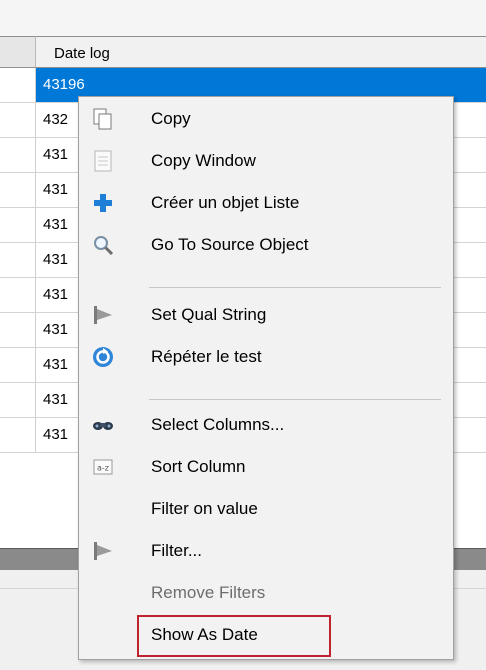 Image resolution: width=486 pixels, height=670 pixels. What do you see at coordinates (230, 244) in the screenshot?
I see `menu-item-label: Go To Source Object` at bounding box center [230, 244].